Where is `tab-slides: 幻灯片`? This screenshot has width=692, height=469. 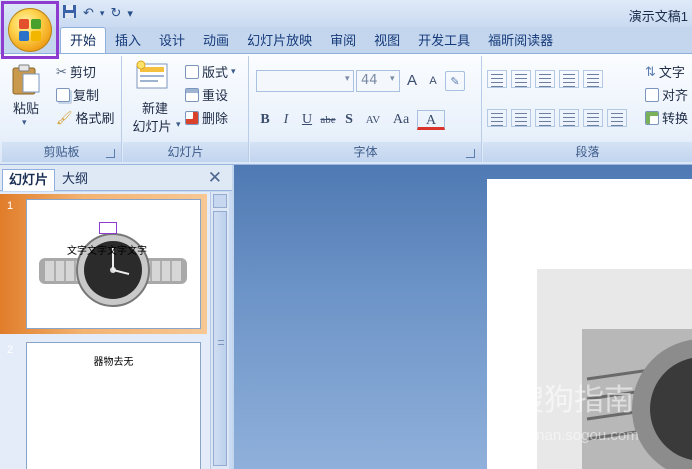
tab-slides: 幻灯片 is located at coordinates (29, 180).